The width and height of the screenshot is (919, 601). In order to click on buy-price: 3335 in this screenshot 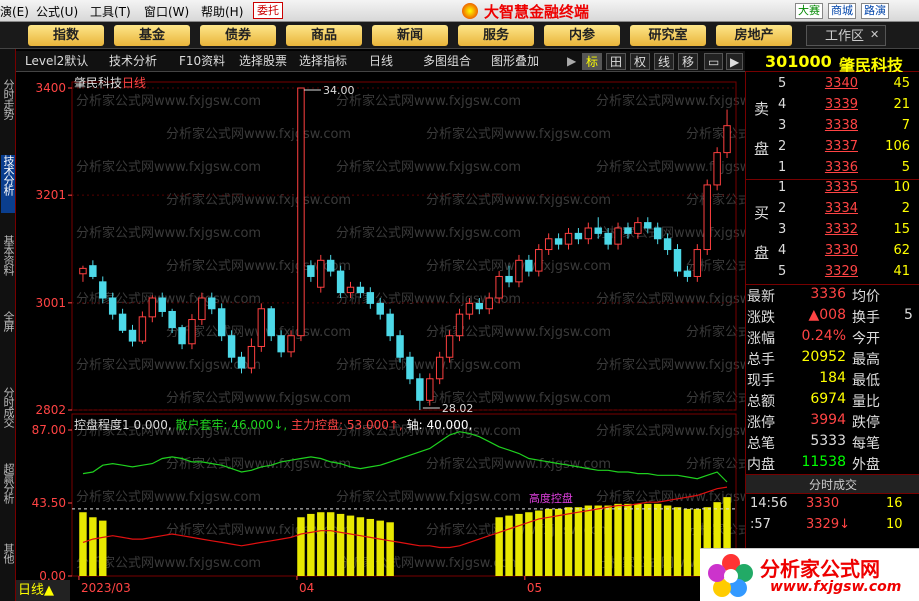, I will do `click(836, 187)`.